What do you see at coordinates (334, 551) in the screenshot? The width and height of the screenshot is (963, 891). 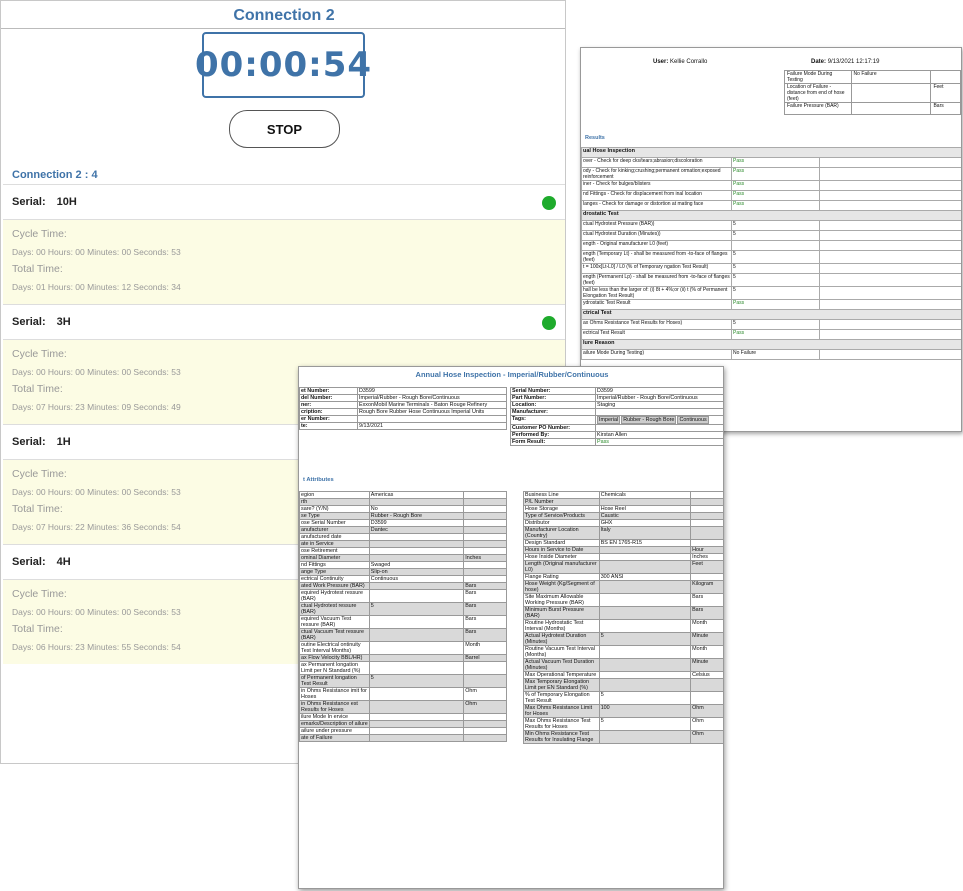 I see `attribute-cell: ose Retirement` at bounding box center [334, 551].